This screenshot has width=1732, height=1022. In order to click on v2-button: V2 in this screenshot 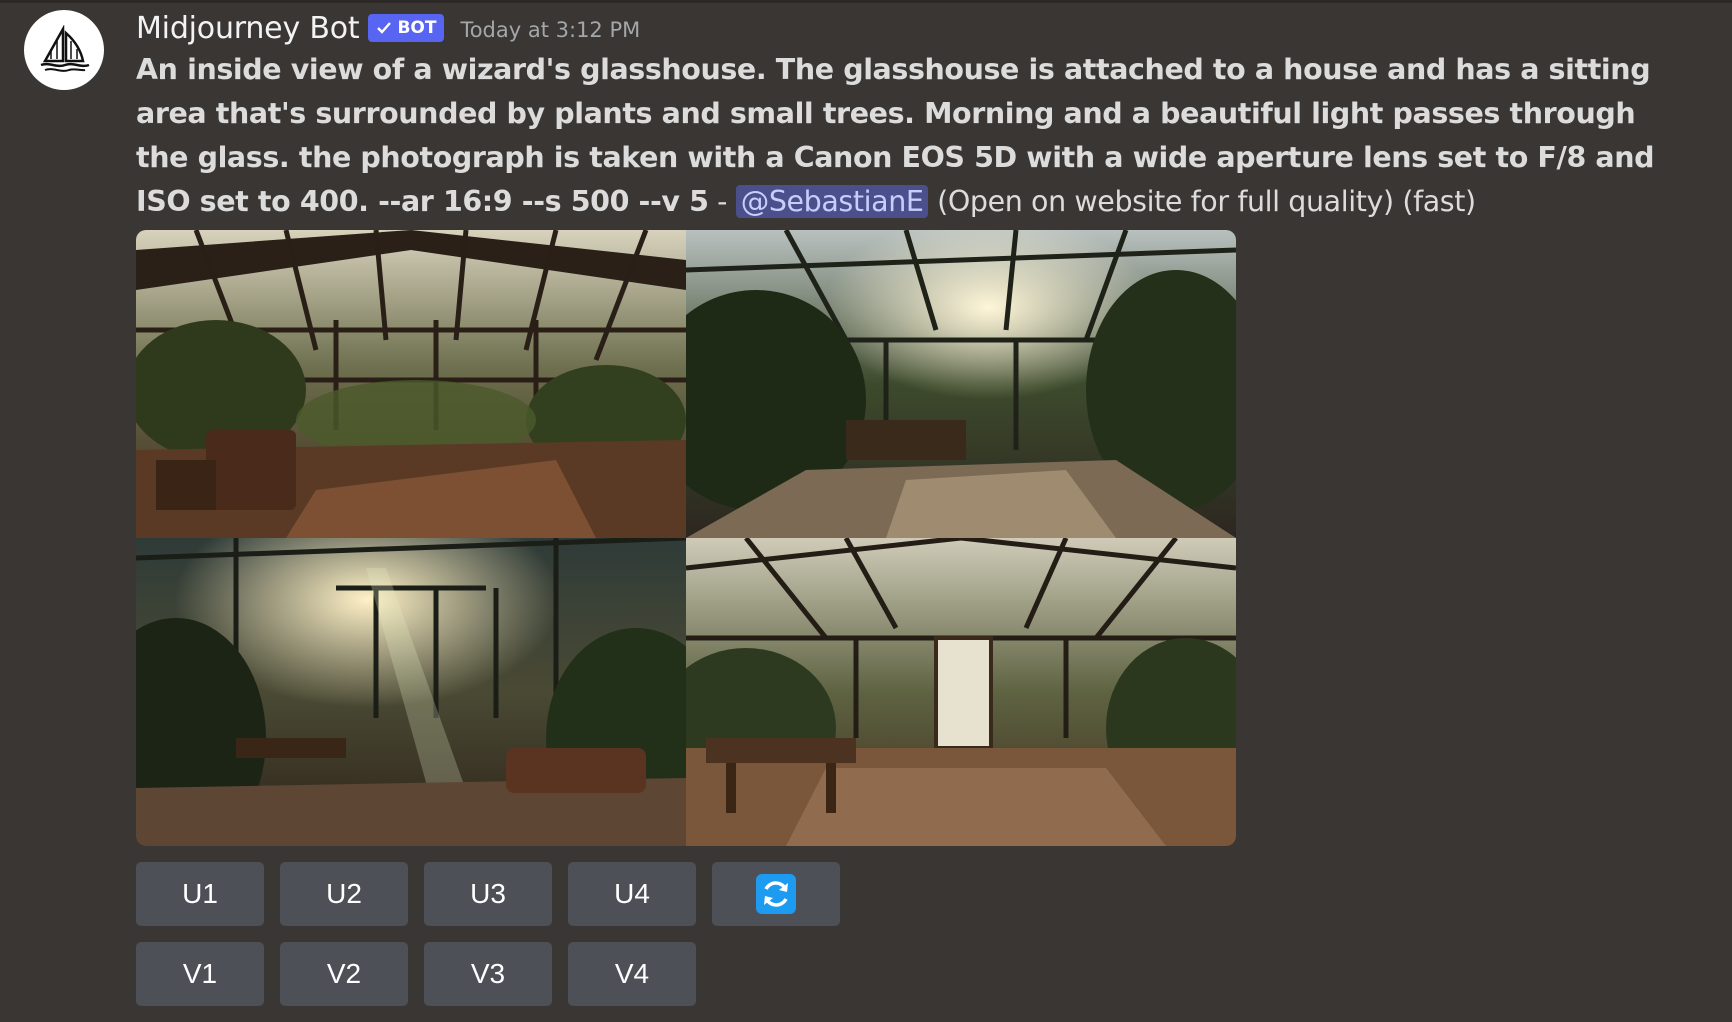, I will do `click(344, 974)`.